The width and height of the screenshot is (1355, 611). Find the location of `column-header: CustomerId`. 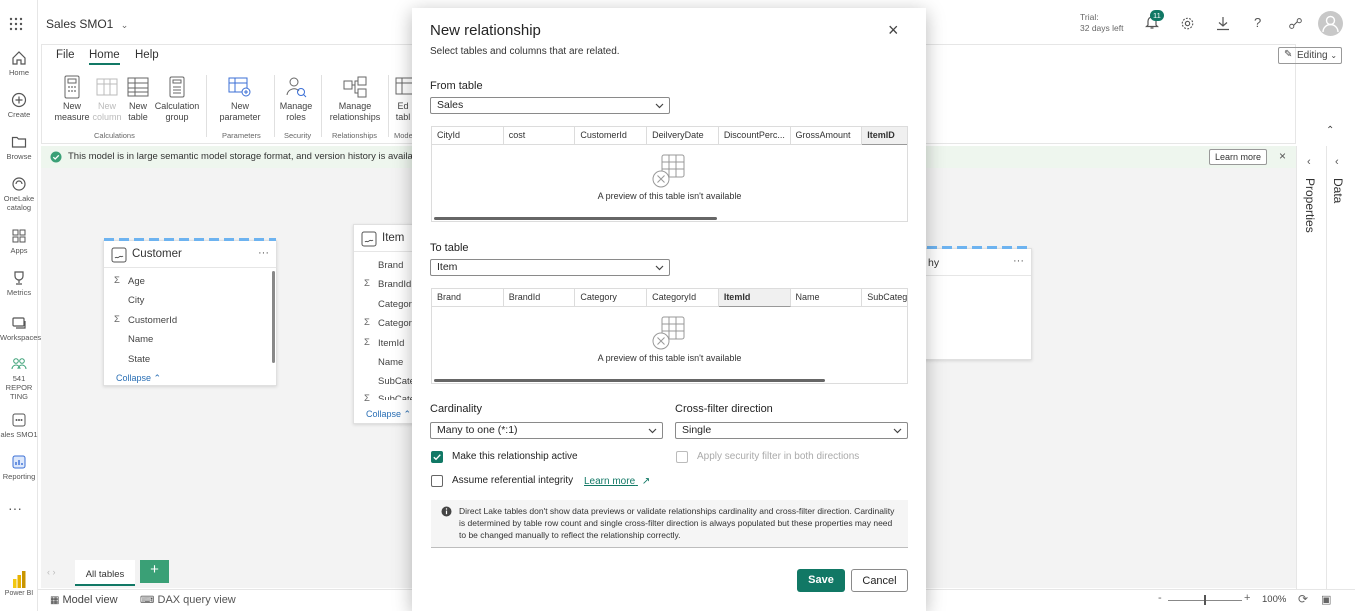

column-header: CustomerId is located at coordinates (611, 136).